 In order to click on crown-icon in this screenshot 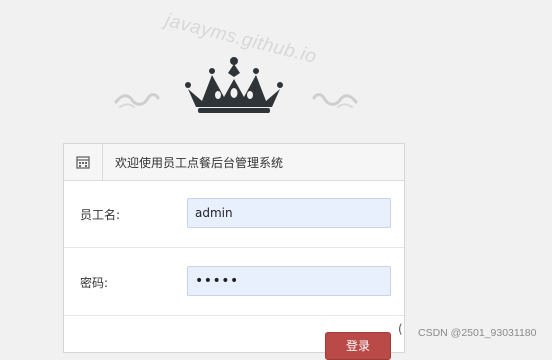, I will do `click(234, 85)`.